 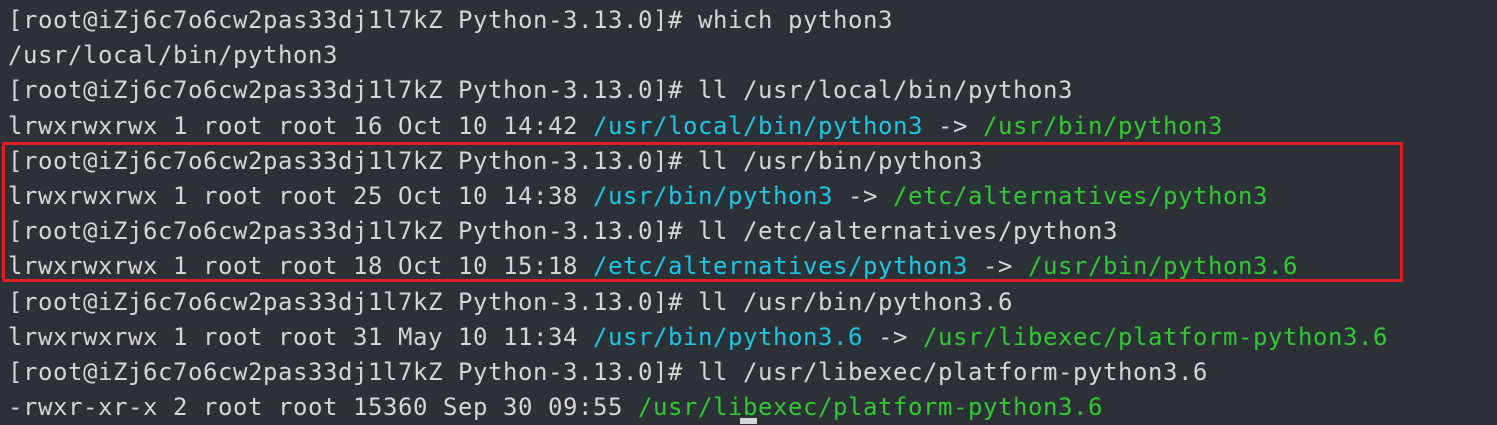 I want to click on text-cursor, so click(x=748, y=421).